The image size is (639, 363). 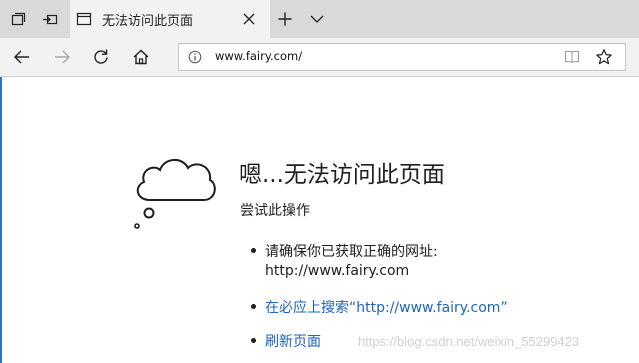 What do you see at coordinates (1, 220) in the screenshot?
I see `window-edge` at bounding box center [1, 220].